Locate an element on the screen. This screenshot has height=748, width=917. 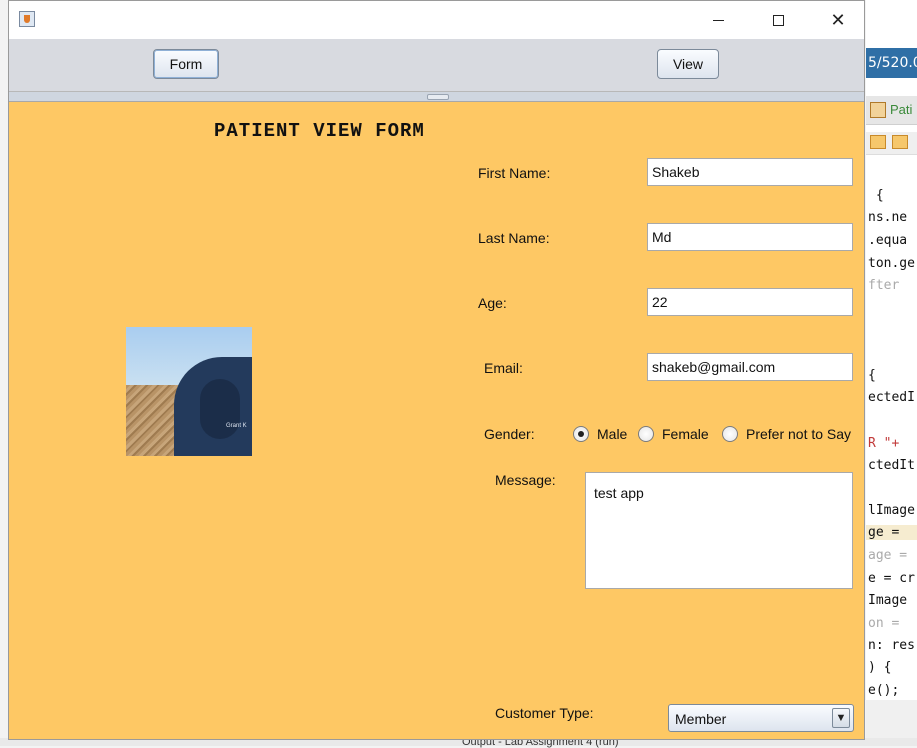
last-name-label: Last Name: is located at coordinates (514, 238).